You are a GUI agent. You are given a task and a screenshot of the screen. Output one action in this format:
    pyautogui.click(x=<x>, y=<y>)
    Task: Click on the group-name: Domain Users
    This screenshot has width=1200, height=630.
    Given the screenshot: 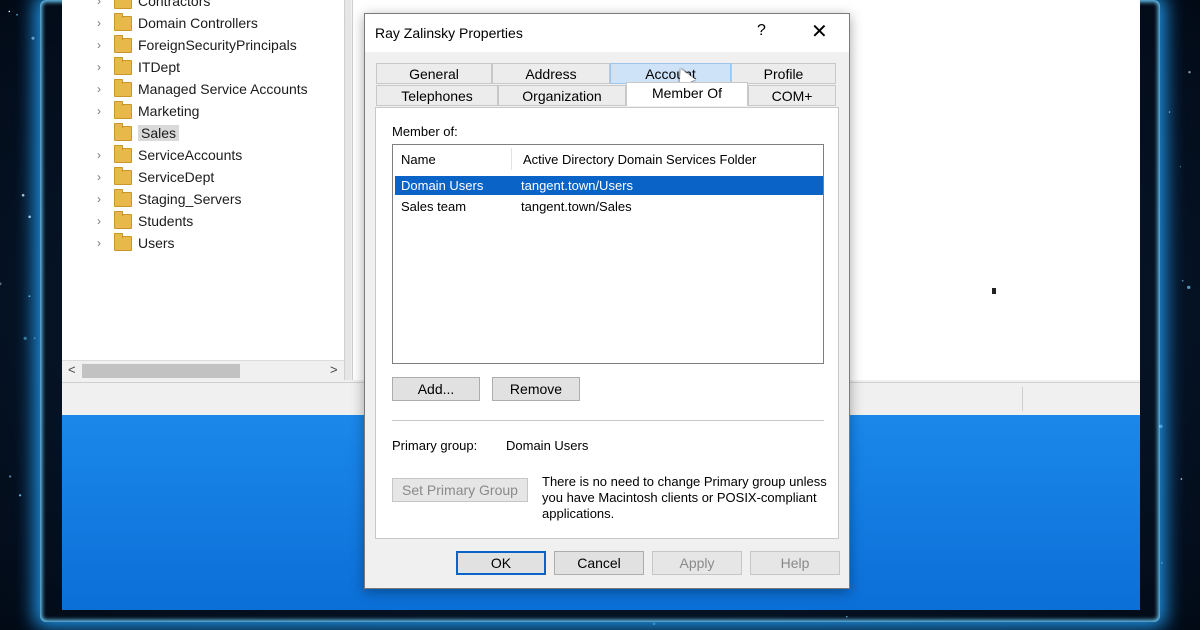 What is the action you would take?
    pyautogui.click(x=442, y=185)
    